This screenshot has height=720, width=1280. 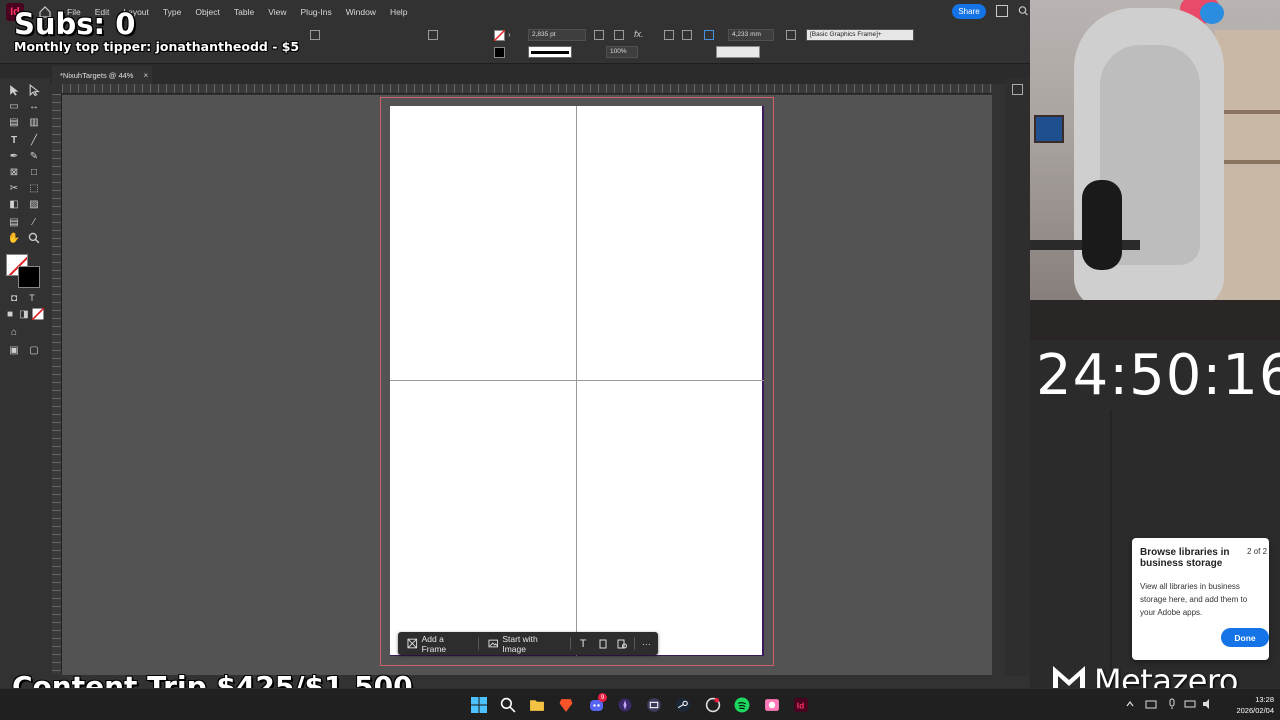 I want to click on zoom-tool-icon, so click(x=34, y=238).